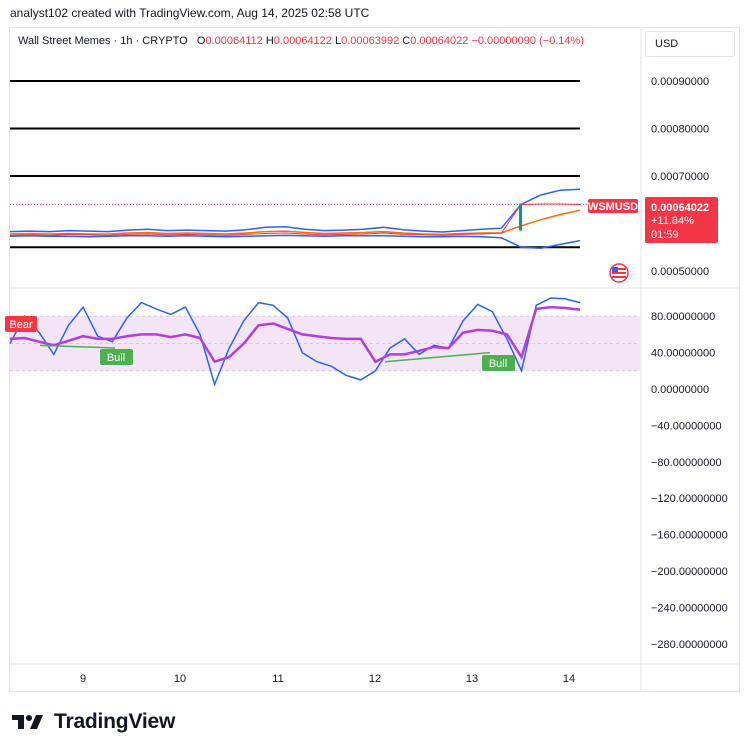  I want to click on oscillator-tick-label: 80.00000000, so click(683, 317).